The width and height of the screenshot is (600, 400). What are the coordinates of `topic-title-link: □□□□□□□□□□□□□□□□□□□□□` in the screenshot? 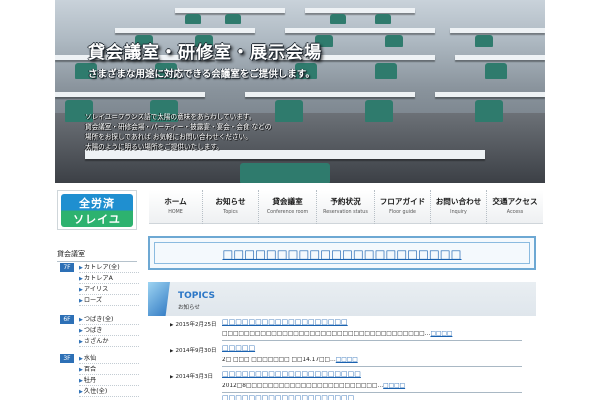 It's located at (291, 374).